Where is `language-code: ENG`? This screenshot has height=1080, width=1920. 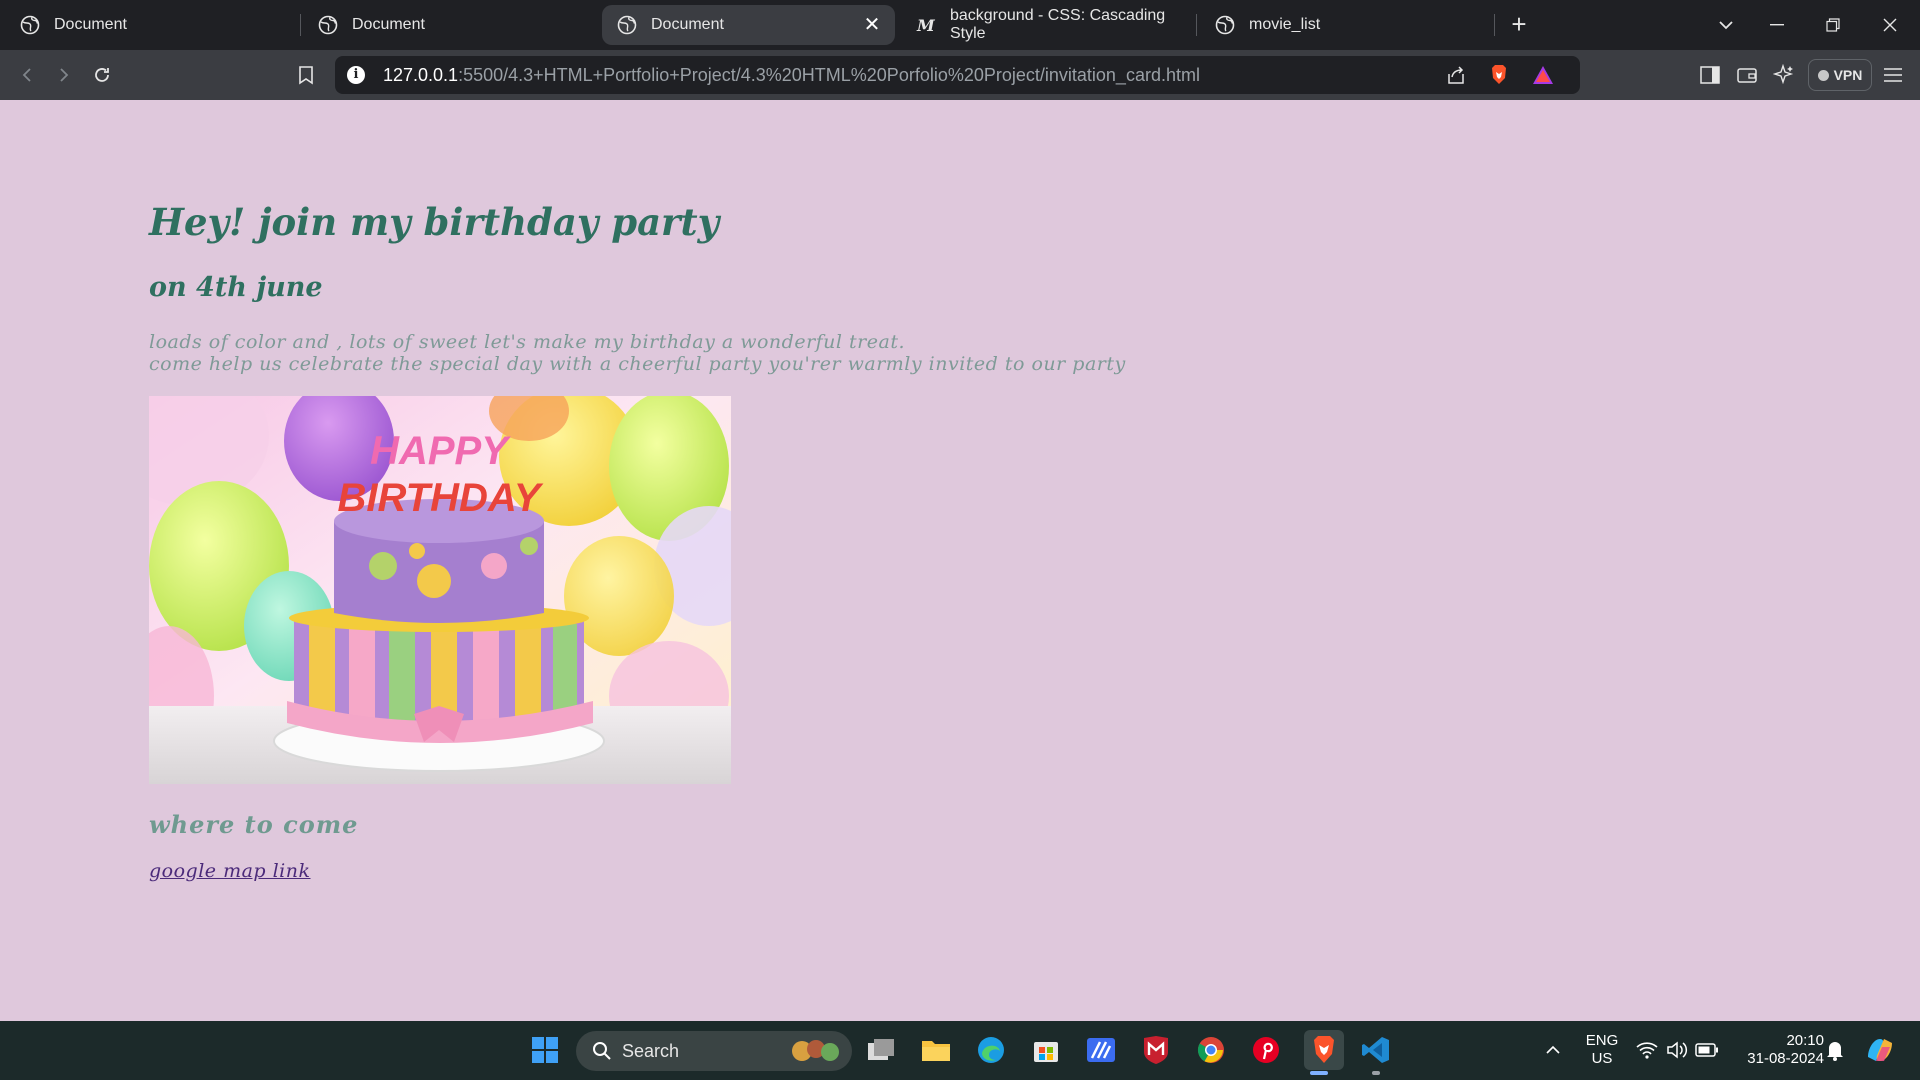
language-code: ENG is located at coordinates (1602, 1040).